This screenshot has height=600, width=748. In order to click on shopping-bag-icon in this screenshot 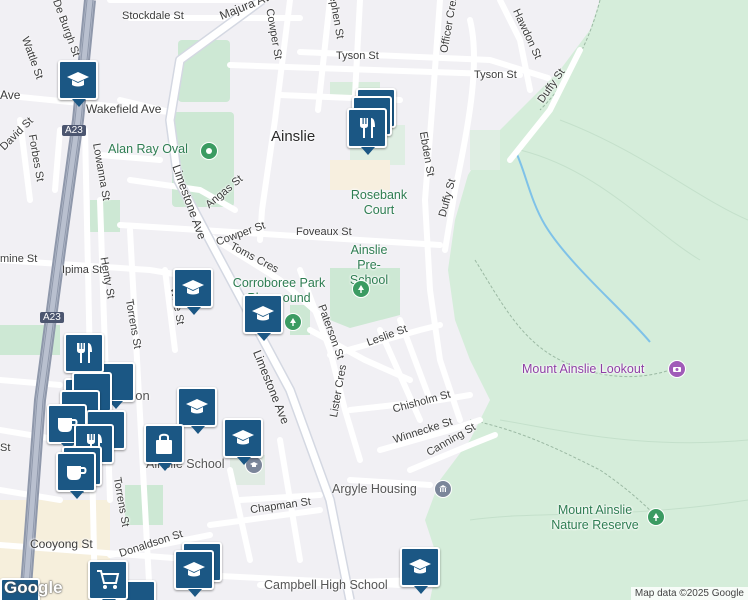, I will do `click(164, 443)`.